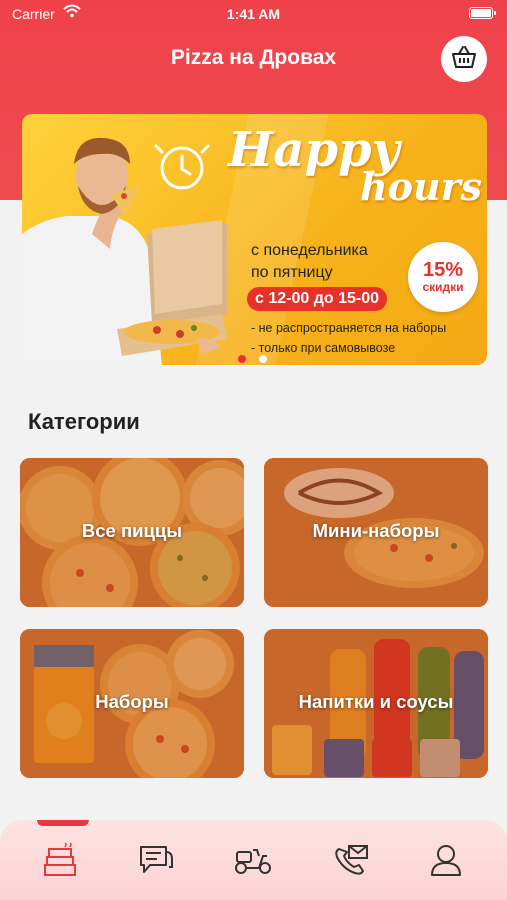  I want to click on status-bar: Carrier 1:41 AM, so click(253, 14).